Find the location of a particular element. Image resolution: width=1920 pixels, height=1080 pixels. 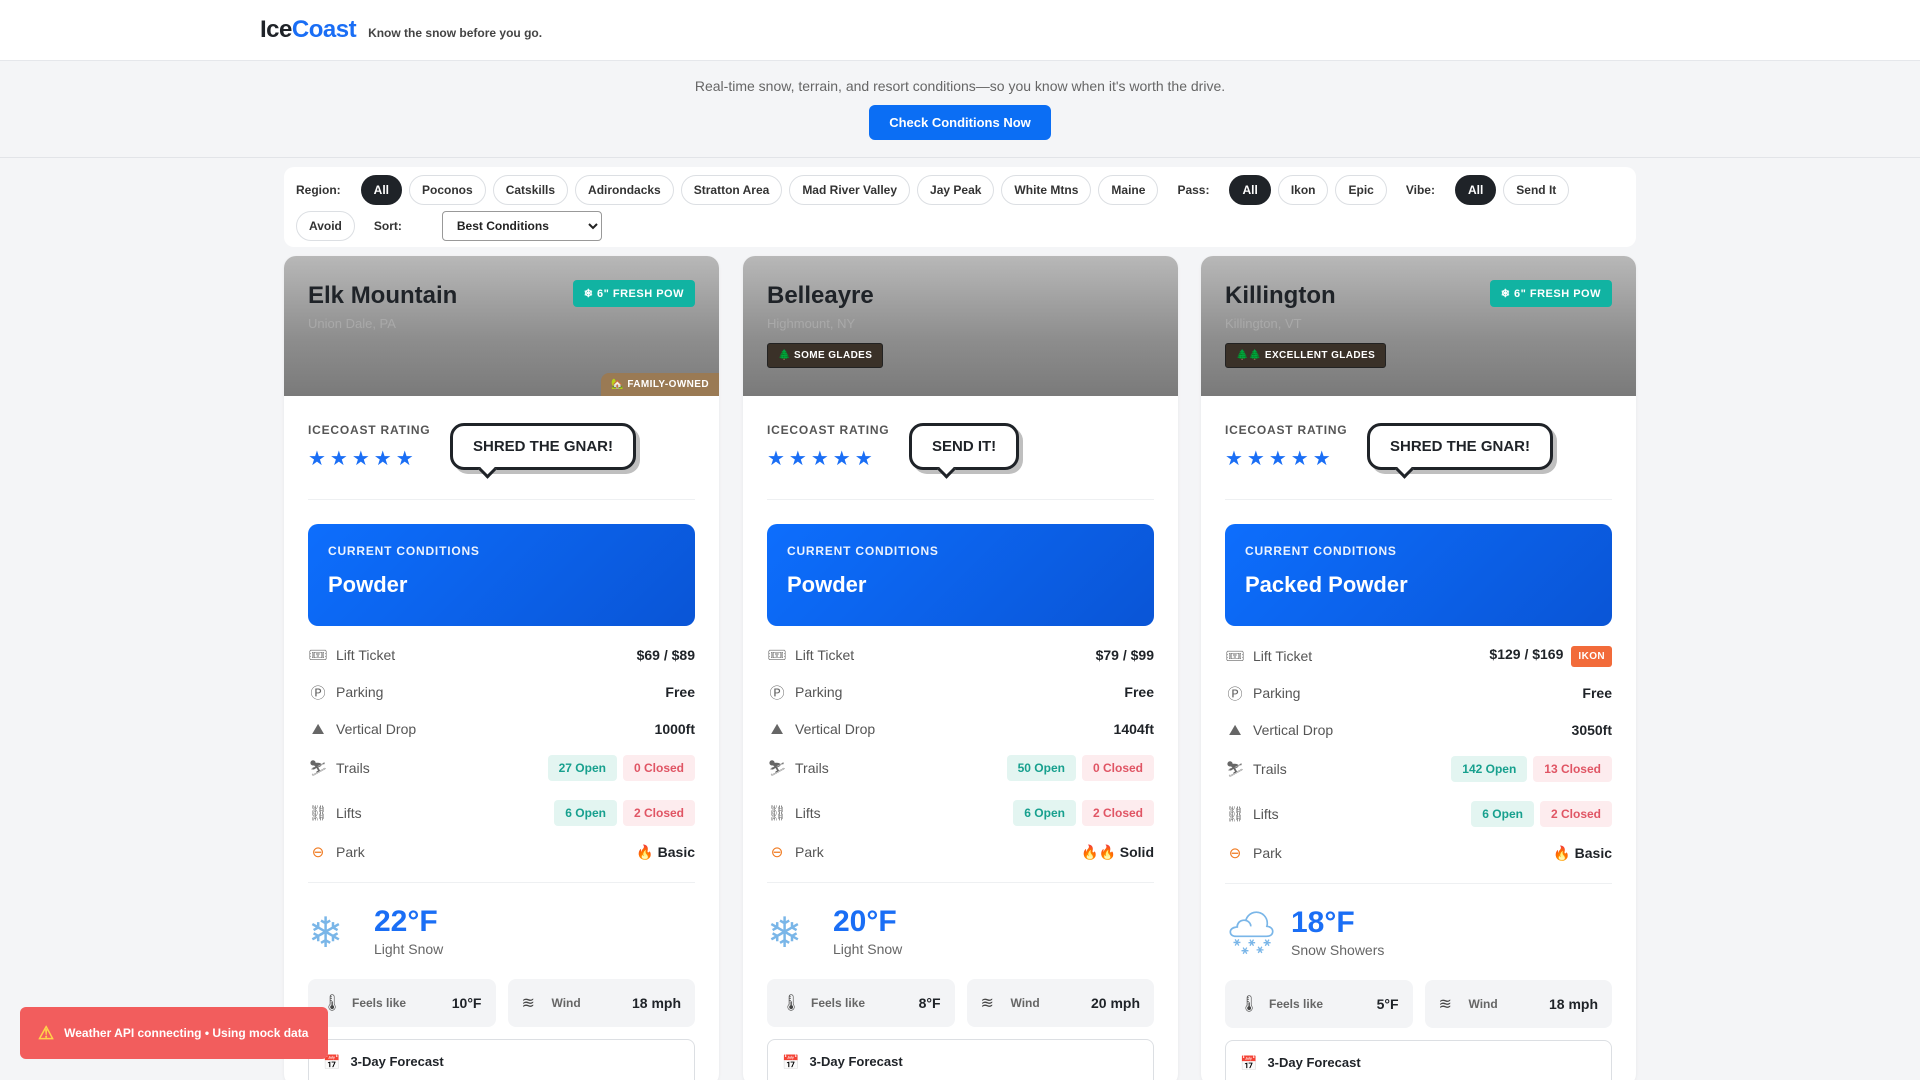

pass-chip-epic: Epic is located at coordinates (1361, 190).